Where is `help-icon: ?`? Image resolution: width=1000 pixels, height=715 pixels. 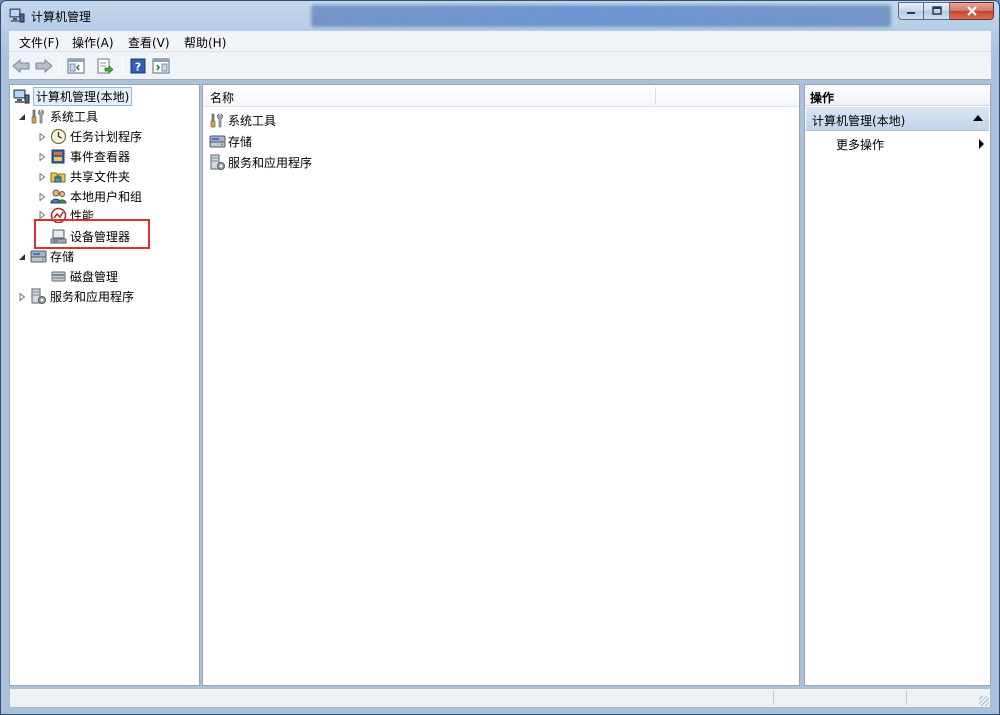 help-icon: ? is located at coordinates (138, 66).